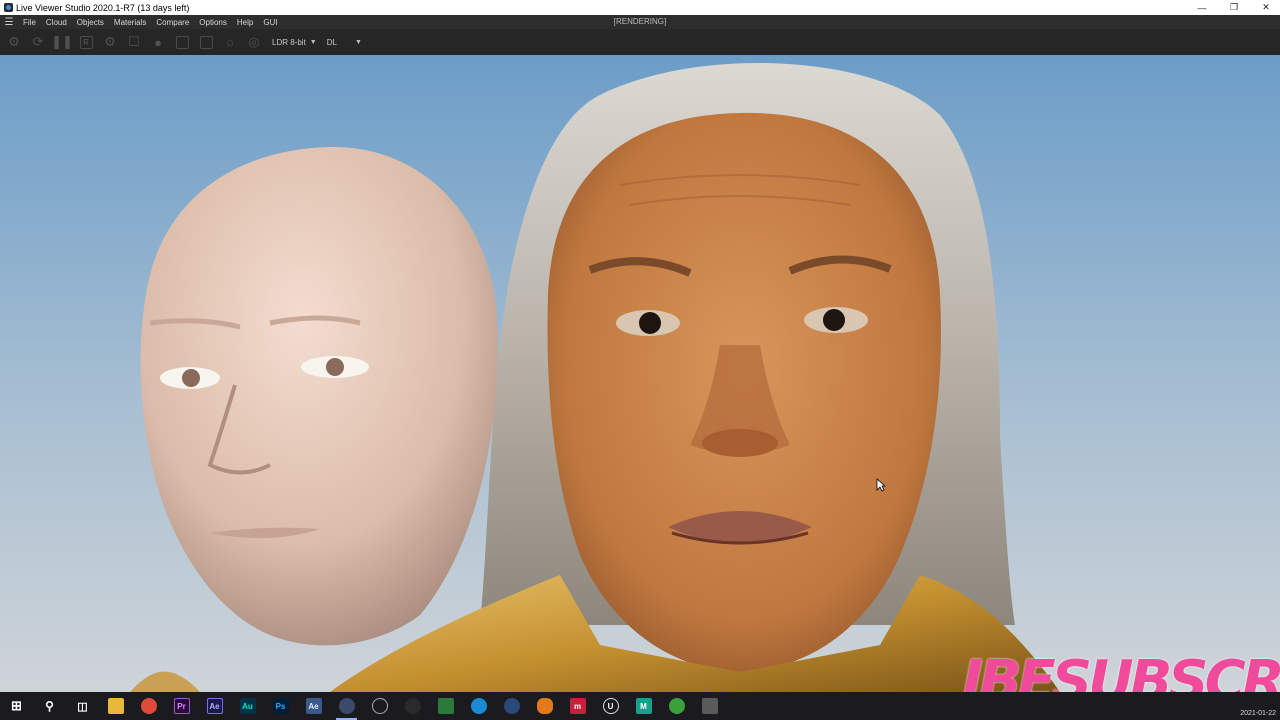 This screenshot has height=720, width=1280. I want to click on blender-icon, so click(379, 706).